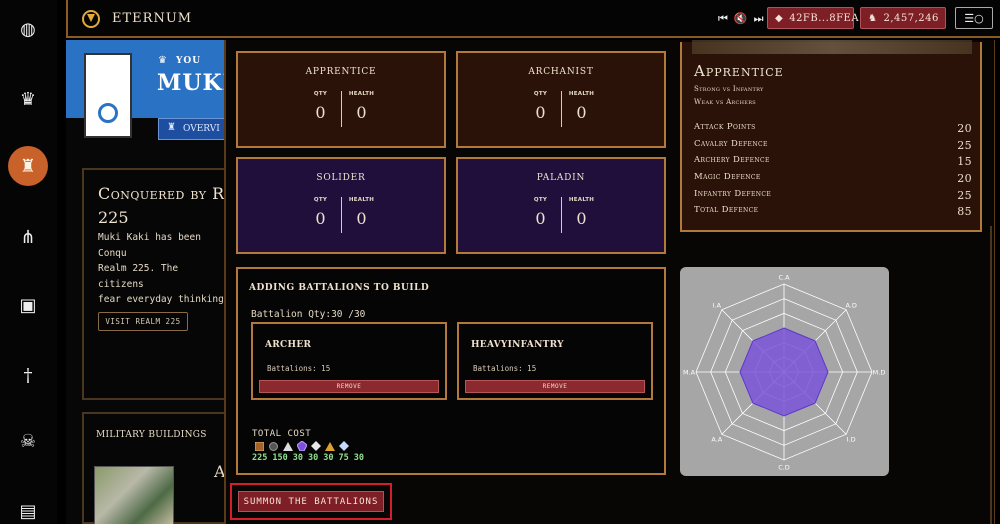 The height and width of the screenshot is (524, 1000). I want to click on balance-value: 2,457,246, so click(911, 18).